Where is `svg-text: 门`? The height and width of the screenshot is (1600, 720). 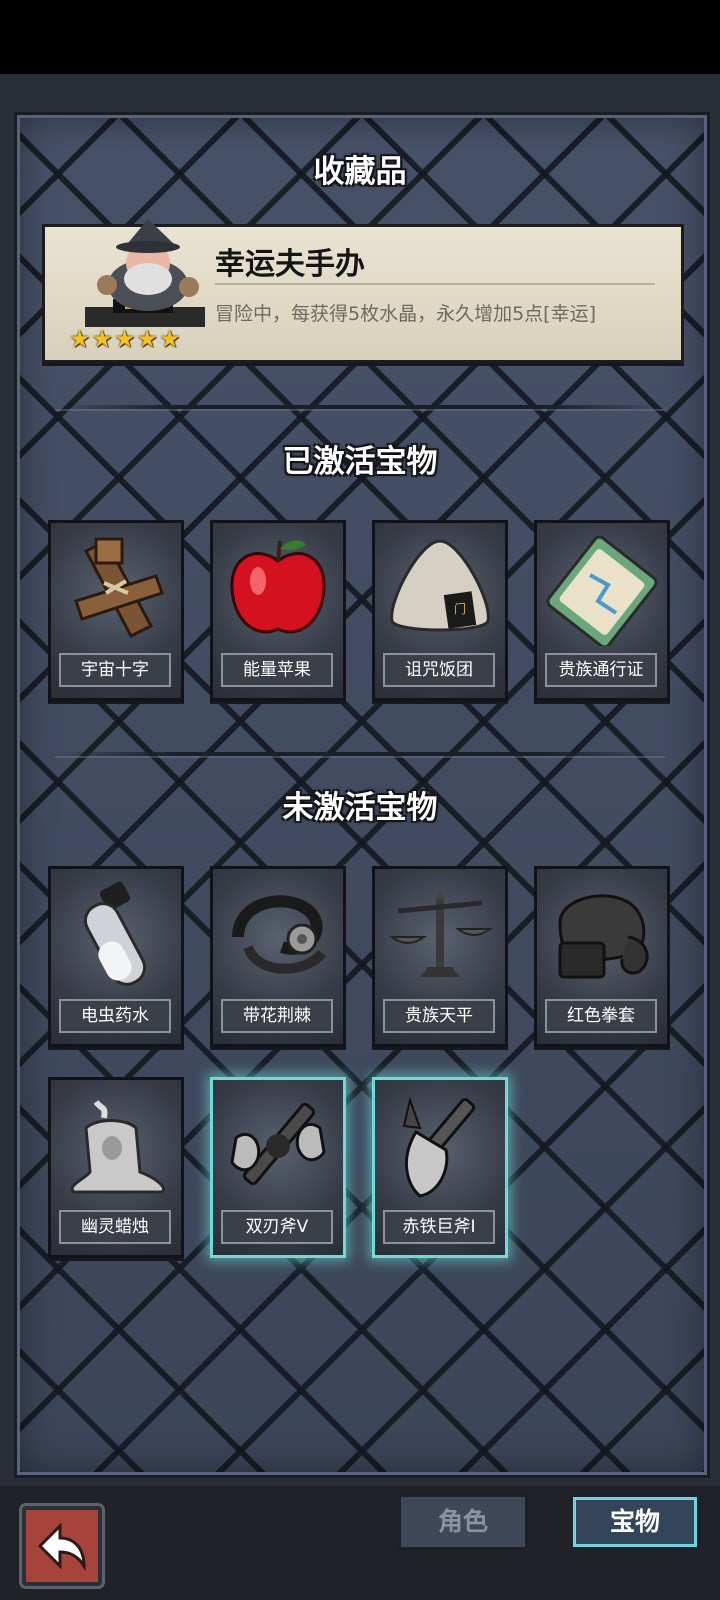 svg-text: 门 is located at coordinates (460, 608).